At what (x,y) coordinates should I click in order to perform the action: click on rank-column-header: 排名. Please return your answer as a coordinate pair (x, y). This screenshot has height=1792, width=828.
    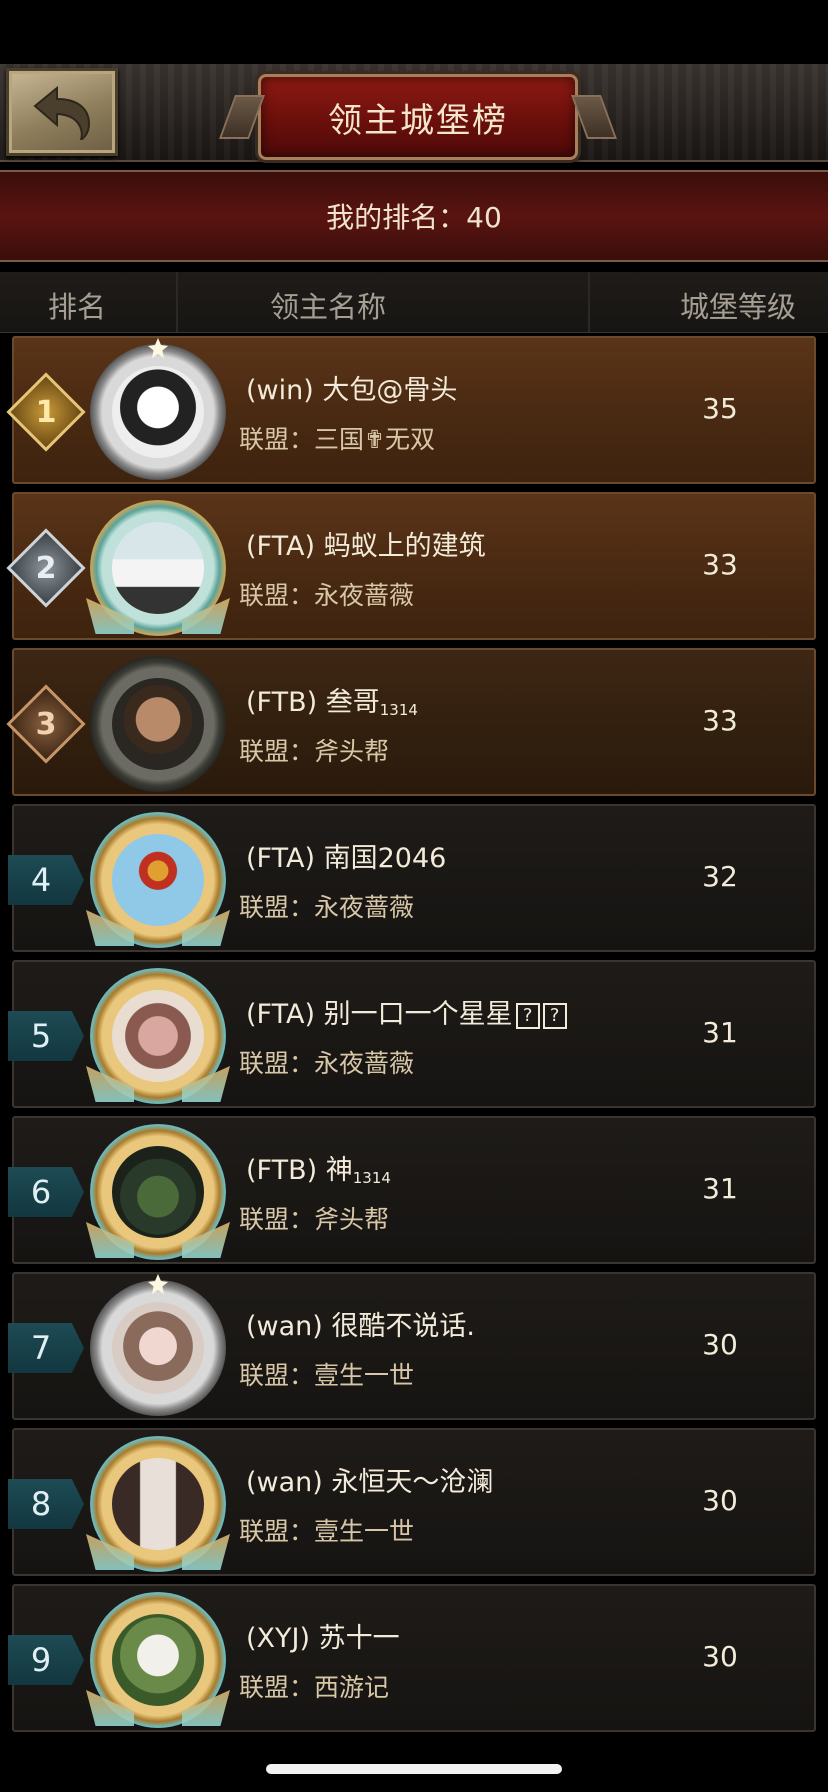
    Looking at the image, I should click on (77, 307).